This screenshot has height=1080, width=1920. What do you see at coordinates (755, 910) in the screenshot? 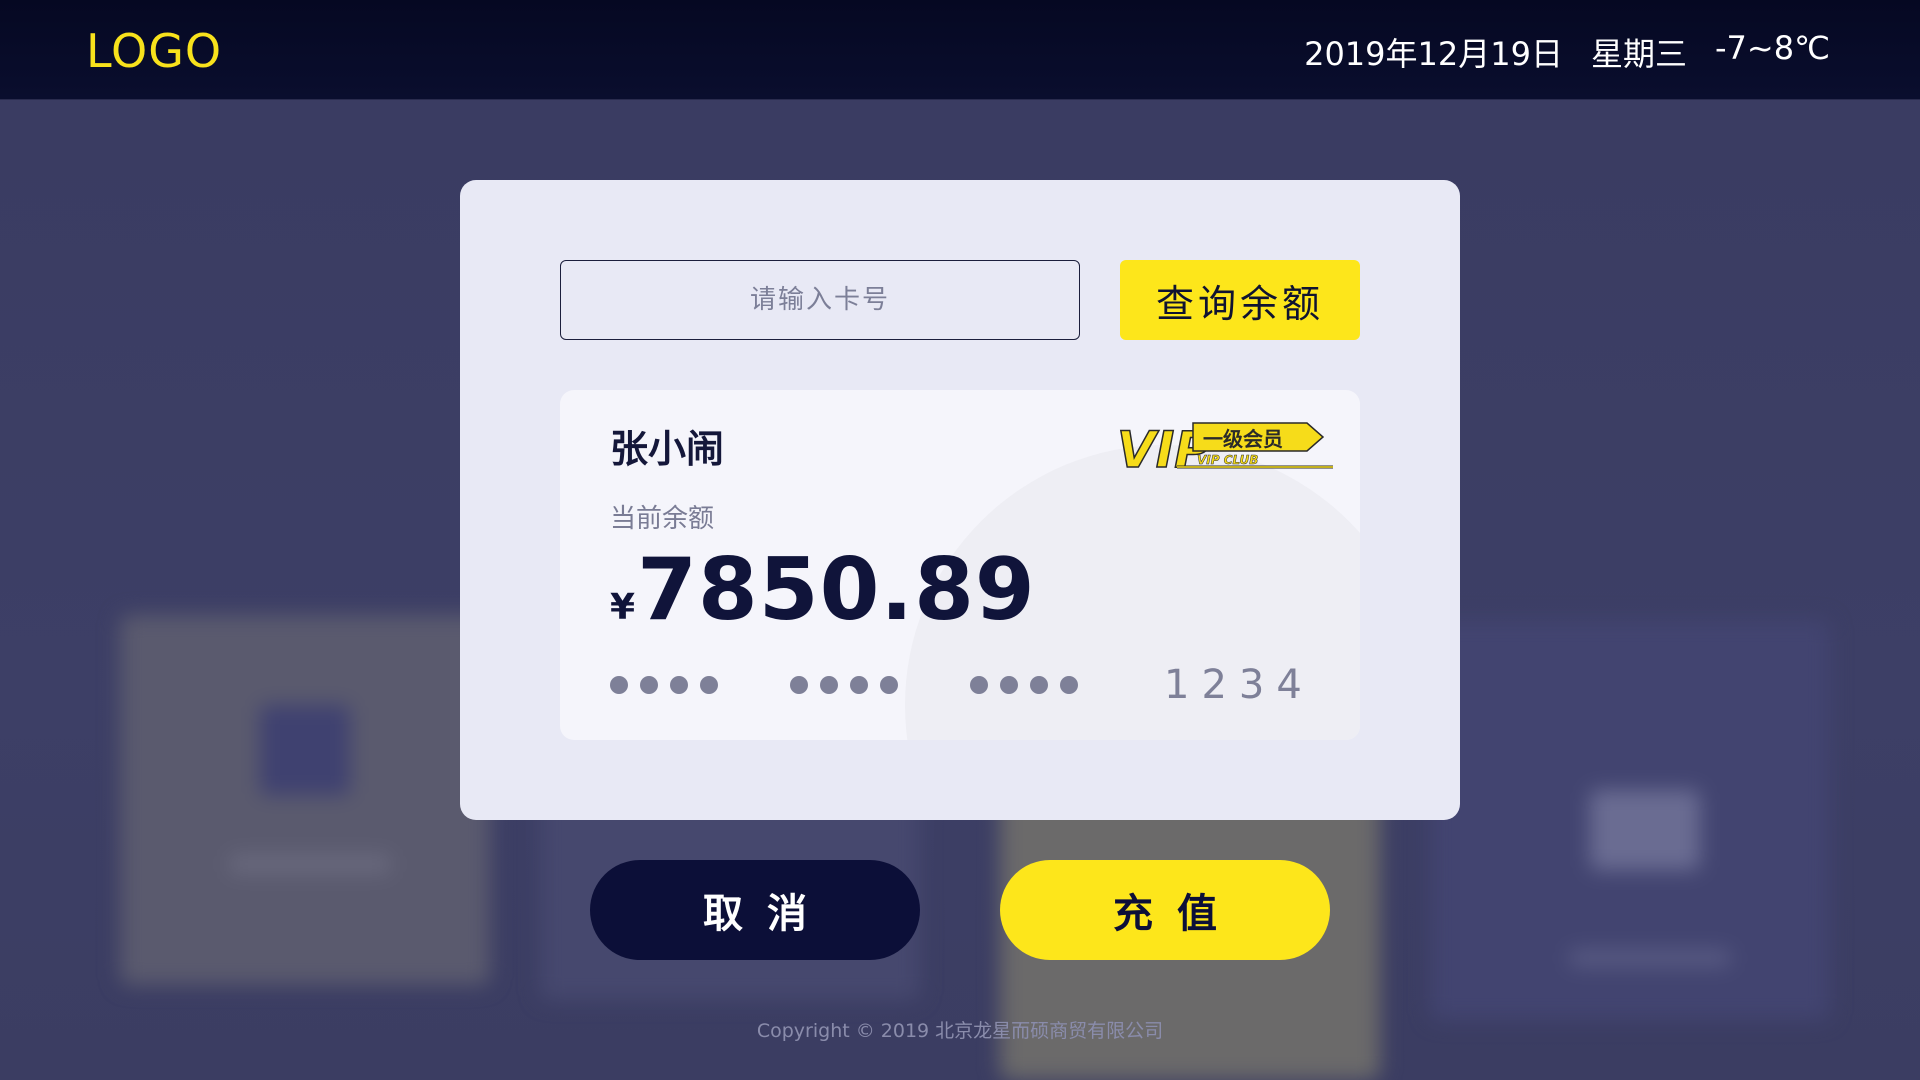
I see `cancel-button: 取消` at bounding box center [755, 910].